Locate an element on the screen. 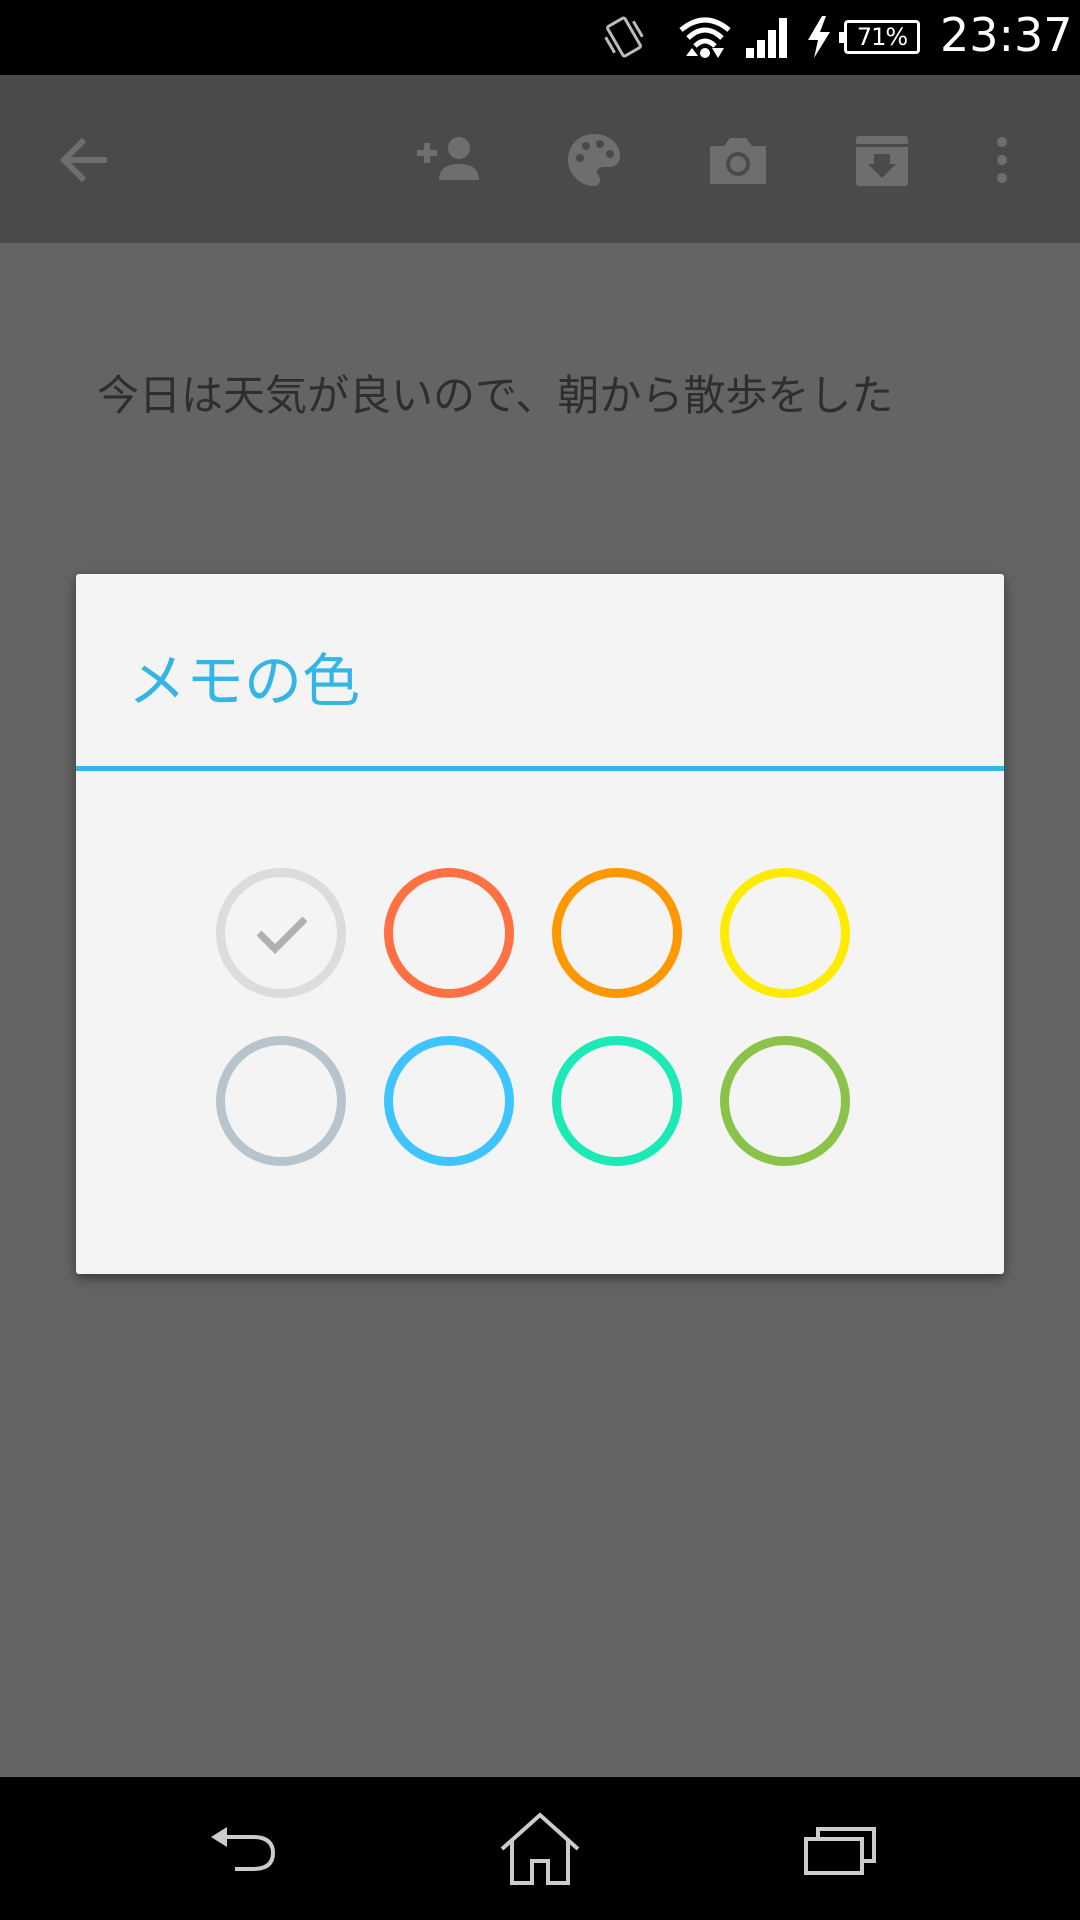 The image size is (1080, 1920). nav-home-icon is located at coordinates (540, 1848).